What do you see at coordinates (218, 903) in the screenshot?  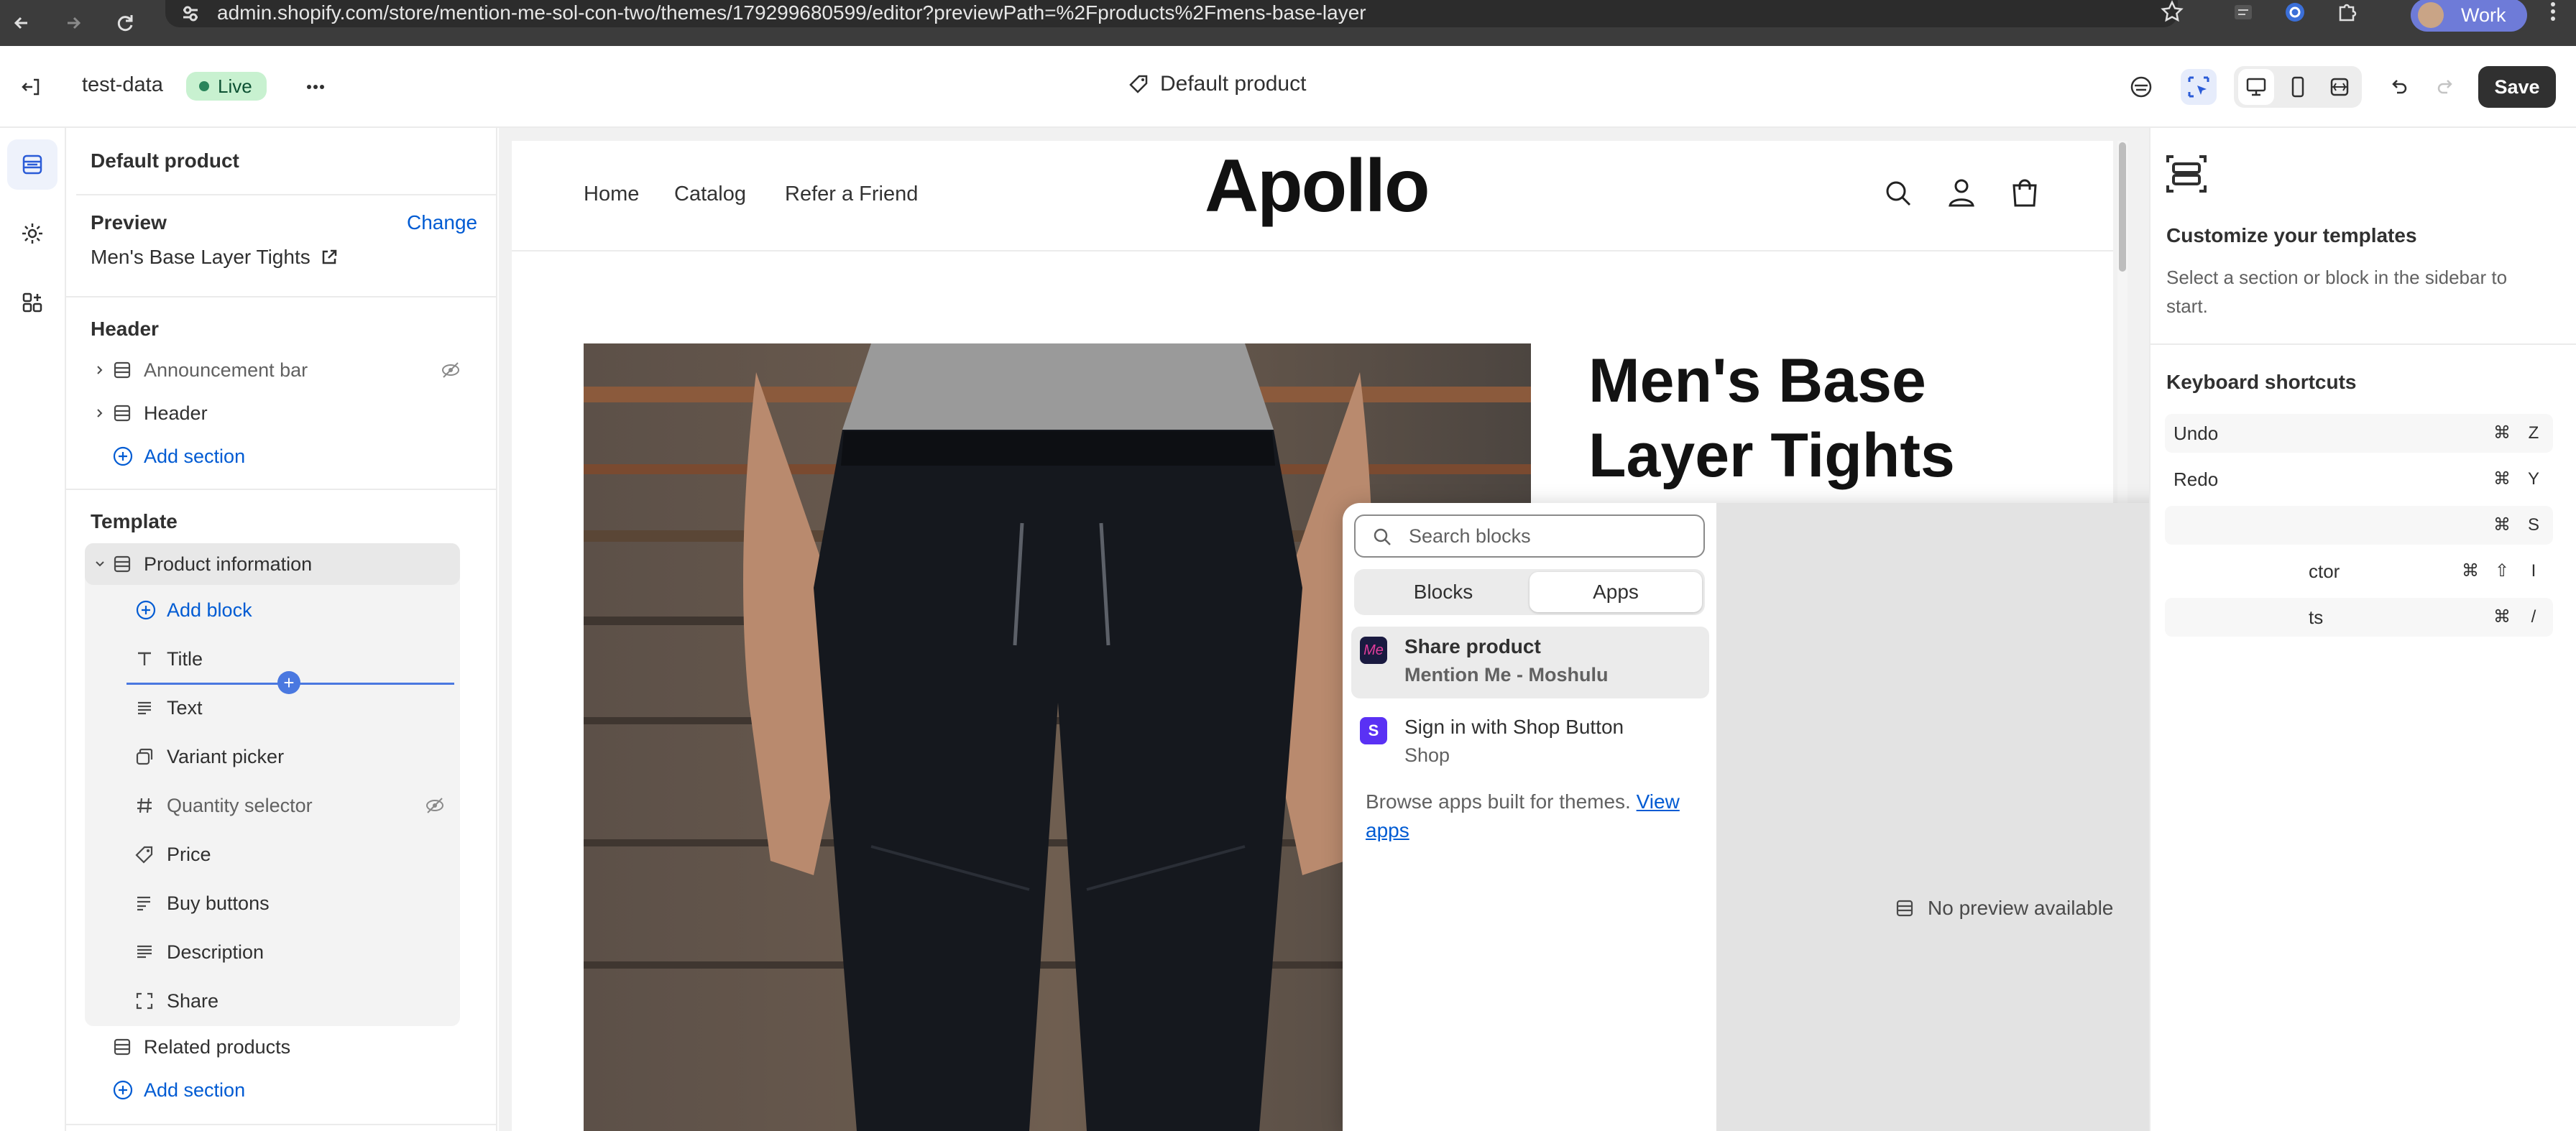 I see `block-label: Buy buttons` at bounding box center [218, 903].